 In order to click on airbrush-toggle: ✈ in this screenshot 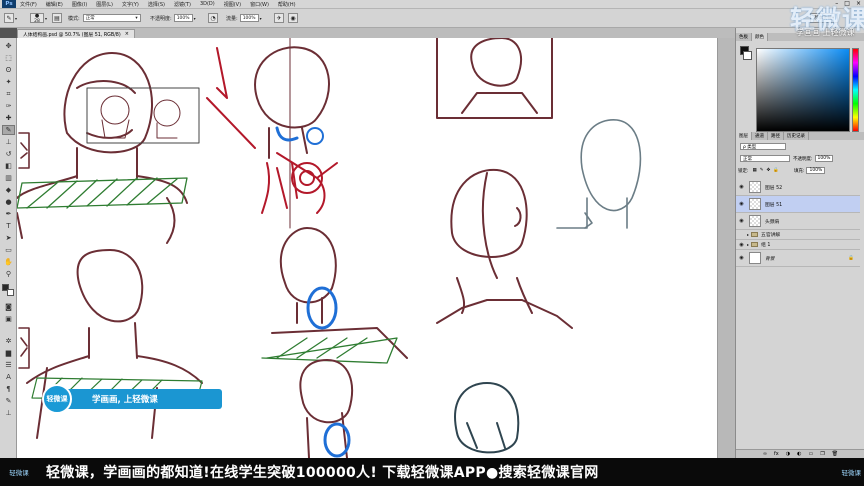, I will do `click(279, 18)`.